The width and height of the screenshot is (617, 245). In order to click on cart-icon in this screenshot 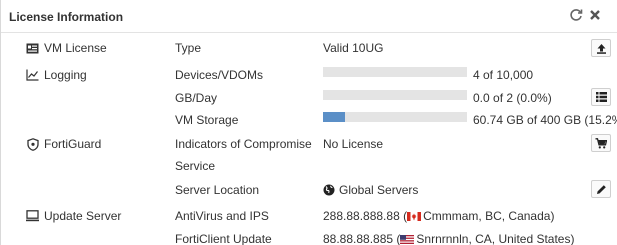, I will do `click(601, 142)`.